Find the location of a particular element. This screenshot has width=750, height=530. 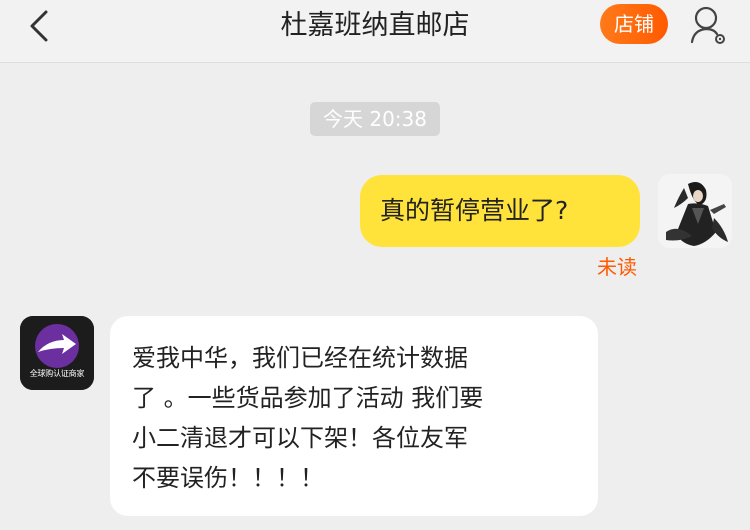

unread-status: 未读 is located at coordinates (617, 267).